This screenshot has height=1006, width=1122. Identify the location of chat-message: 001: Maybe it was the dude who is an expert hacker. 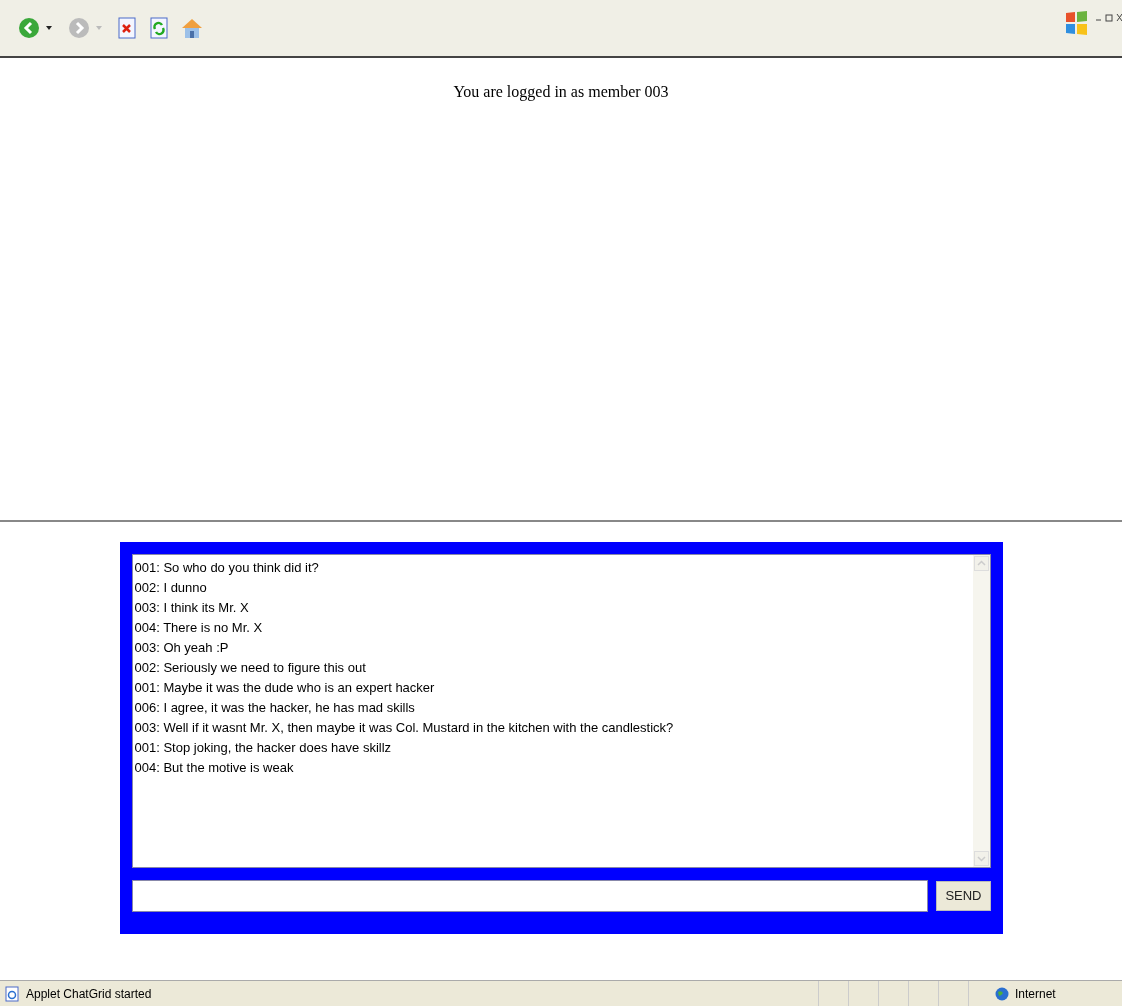
(284, 688).